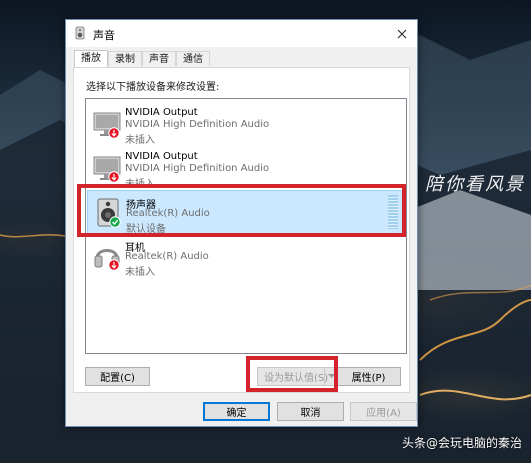 This screenshot has width=531, height=463. I want to click on window-title: 声音, so click(104, 35).